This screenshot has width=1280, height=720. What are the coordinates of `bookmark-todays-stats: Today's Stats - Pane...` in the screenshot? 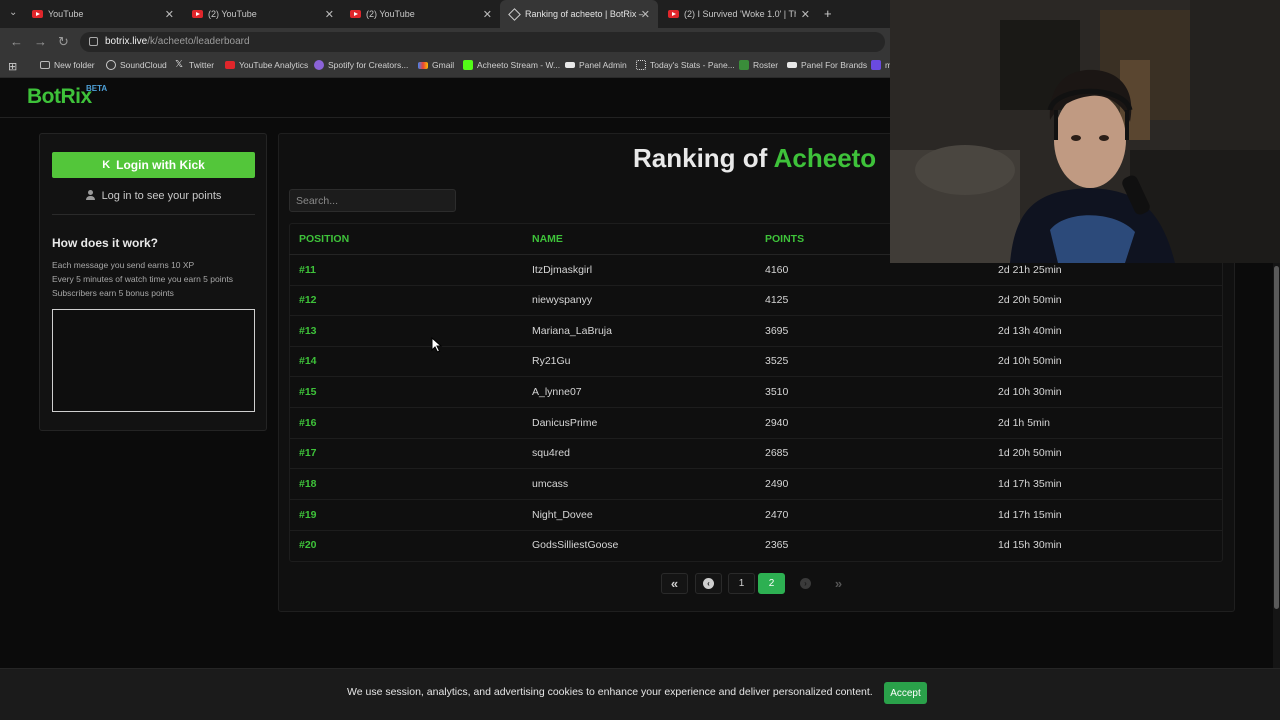 It's located at (685, 65).